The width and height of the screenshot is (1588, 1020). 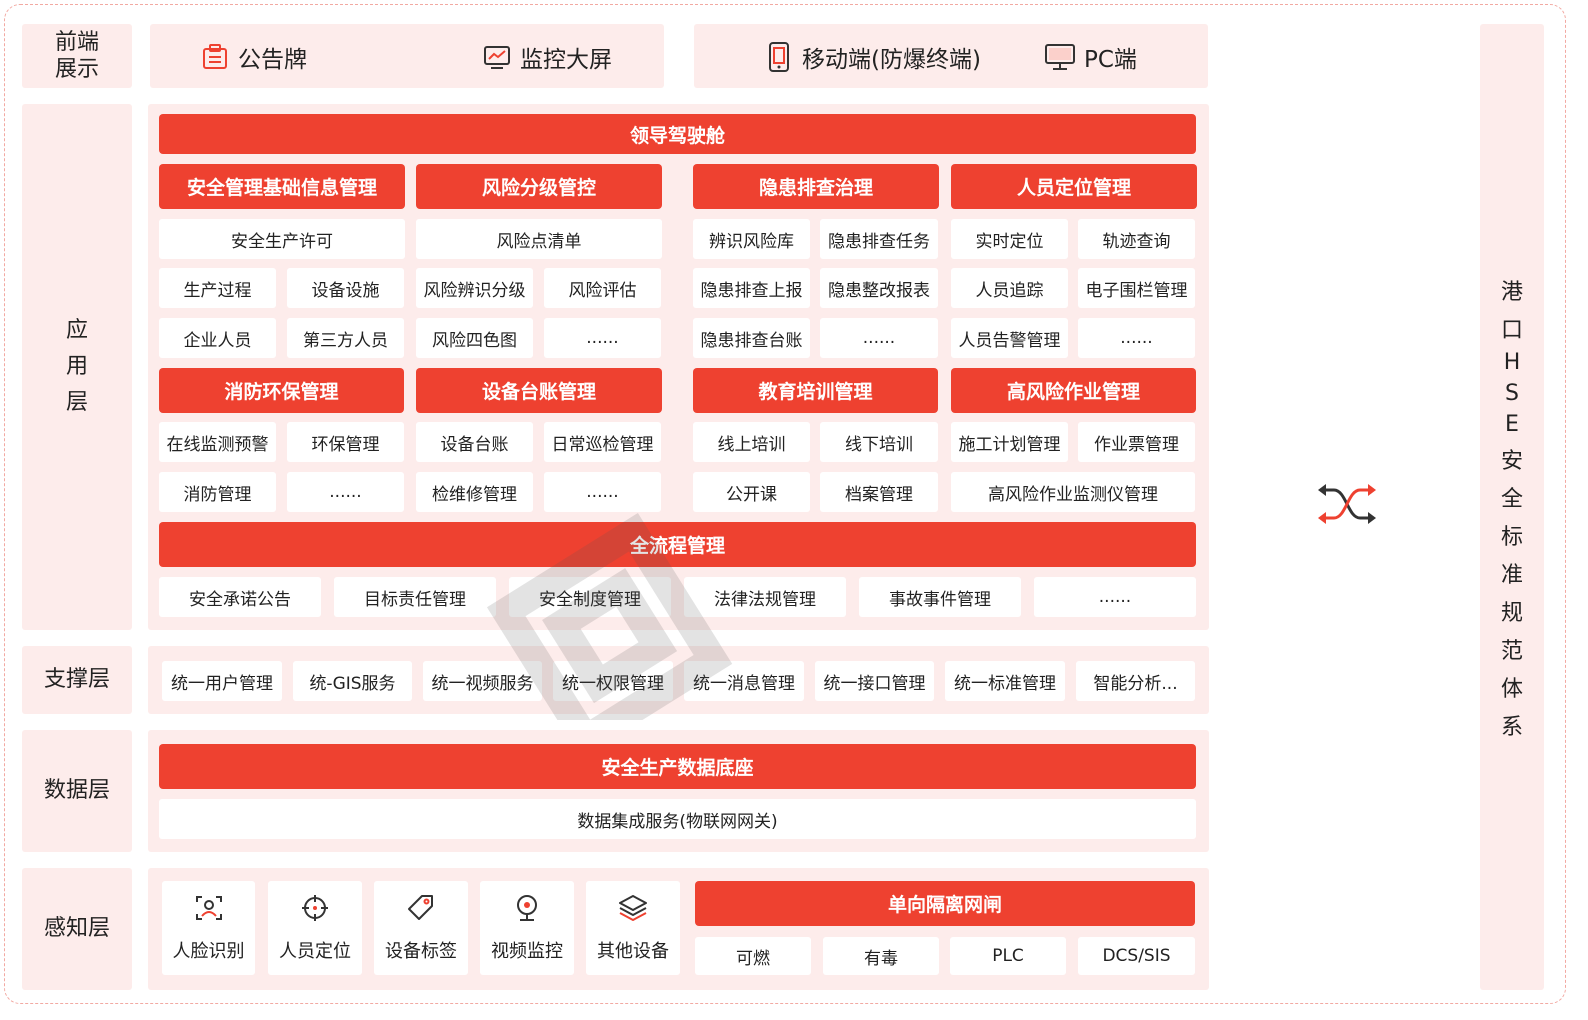 I want to click on process-item: 事故事件管理, so click(x=940, y=597).